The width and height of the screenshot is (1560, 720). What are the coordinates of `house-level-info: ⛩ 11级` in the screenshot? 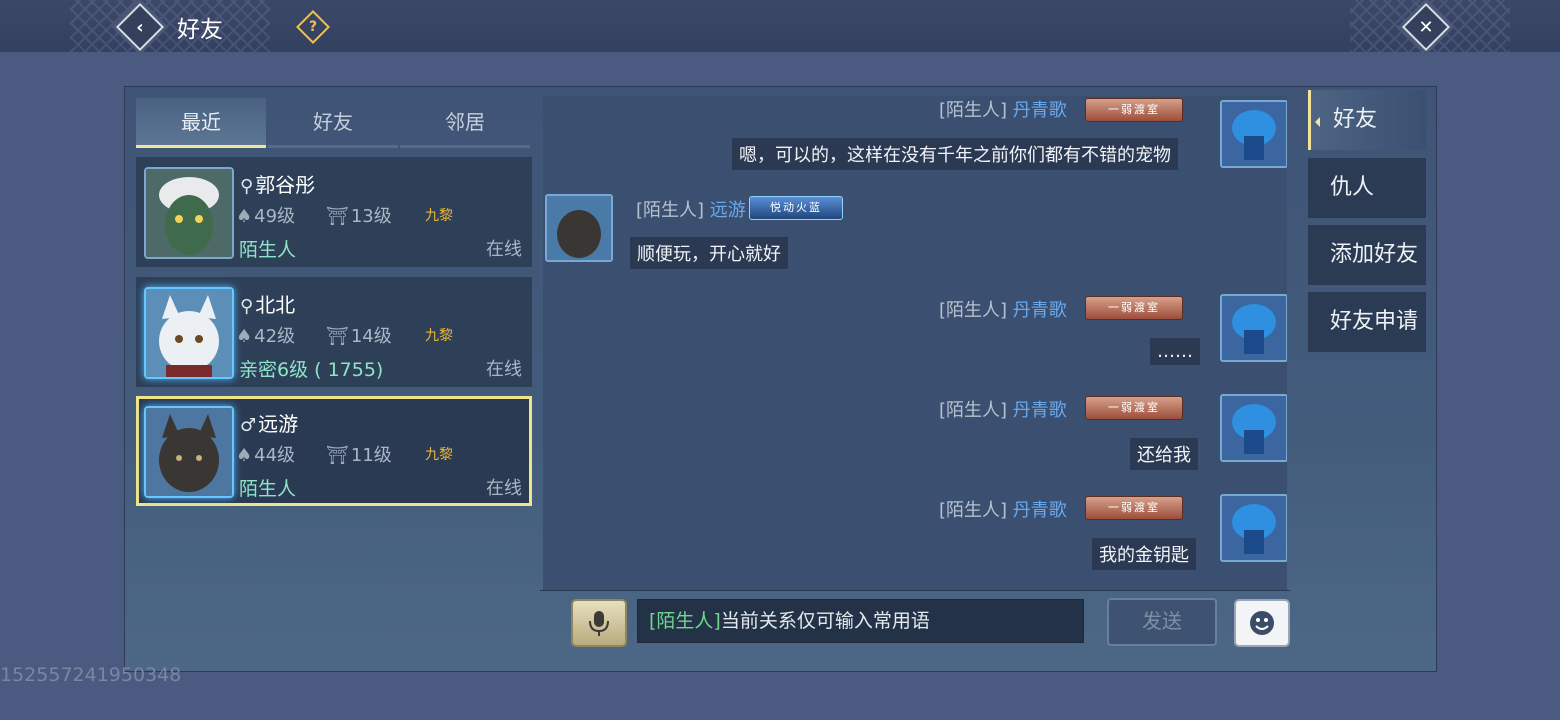 It's located at (359, 455).